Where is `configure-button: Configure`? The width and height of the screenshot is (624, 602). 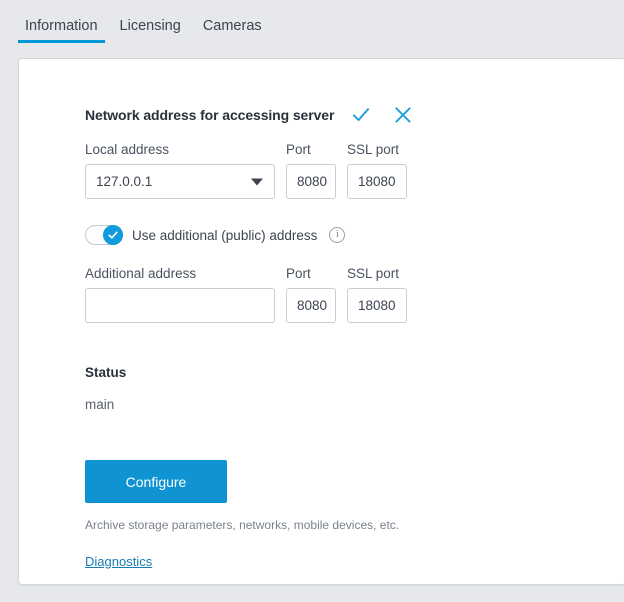 configure-button: Configure is located at coordinates (156, 481).